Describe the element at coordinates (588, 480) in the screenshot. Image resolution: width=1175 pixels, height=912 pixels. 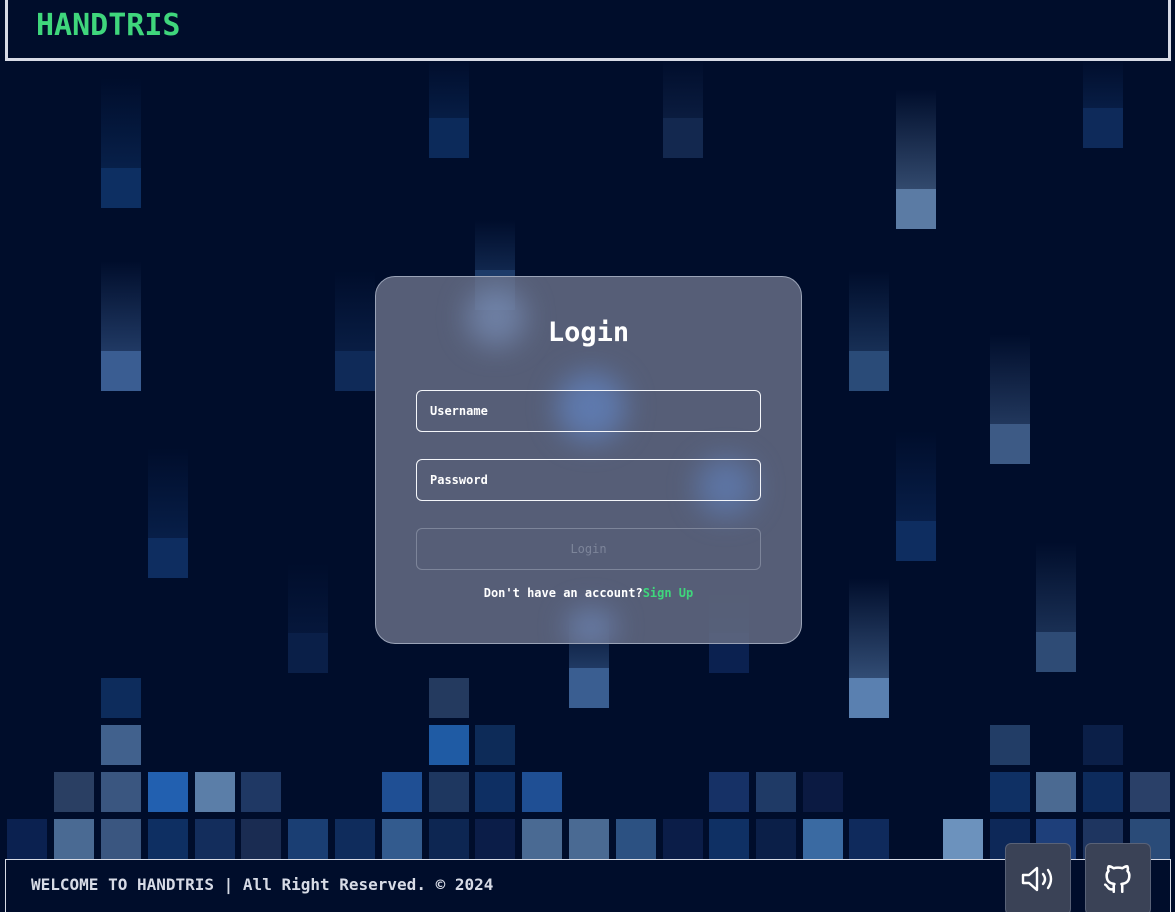
I see `password-input` at that location.